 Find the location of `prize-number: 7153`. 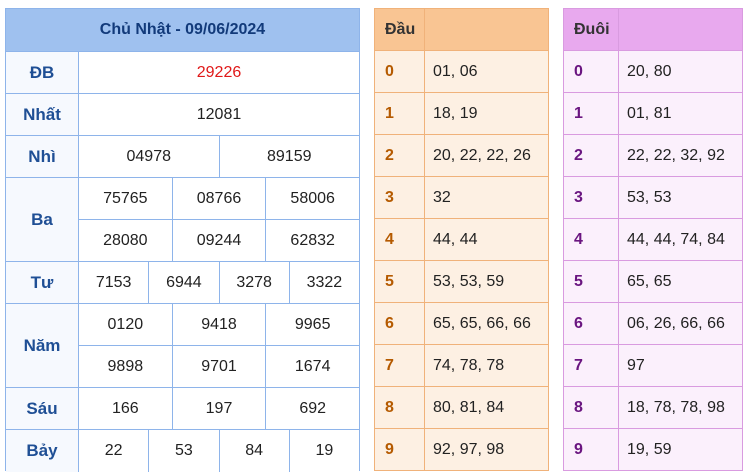

prize-number: 7153 is located at coordinates (114, 282).